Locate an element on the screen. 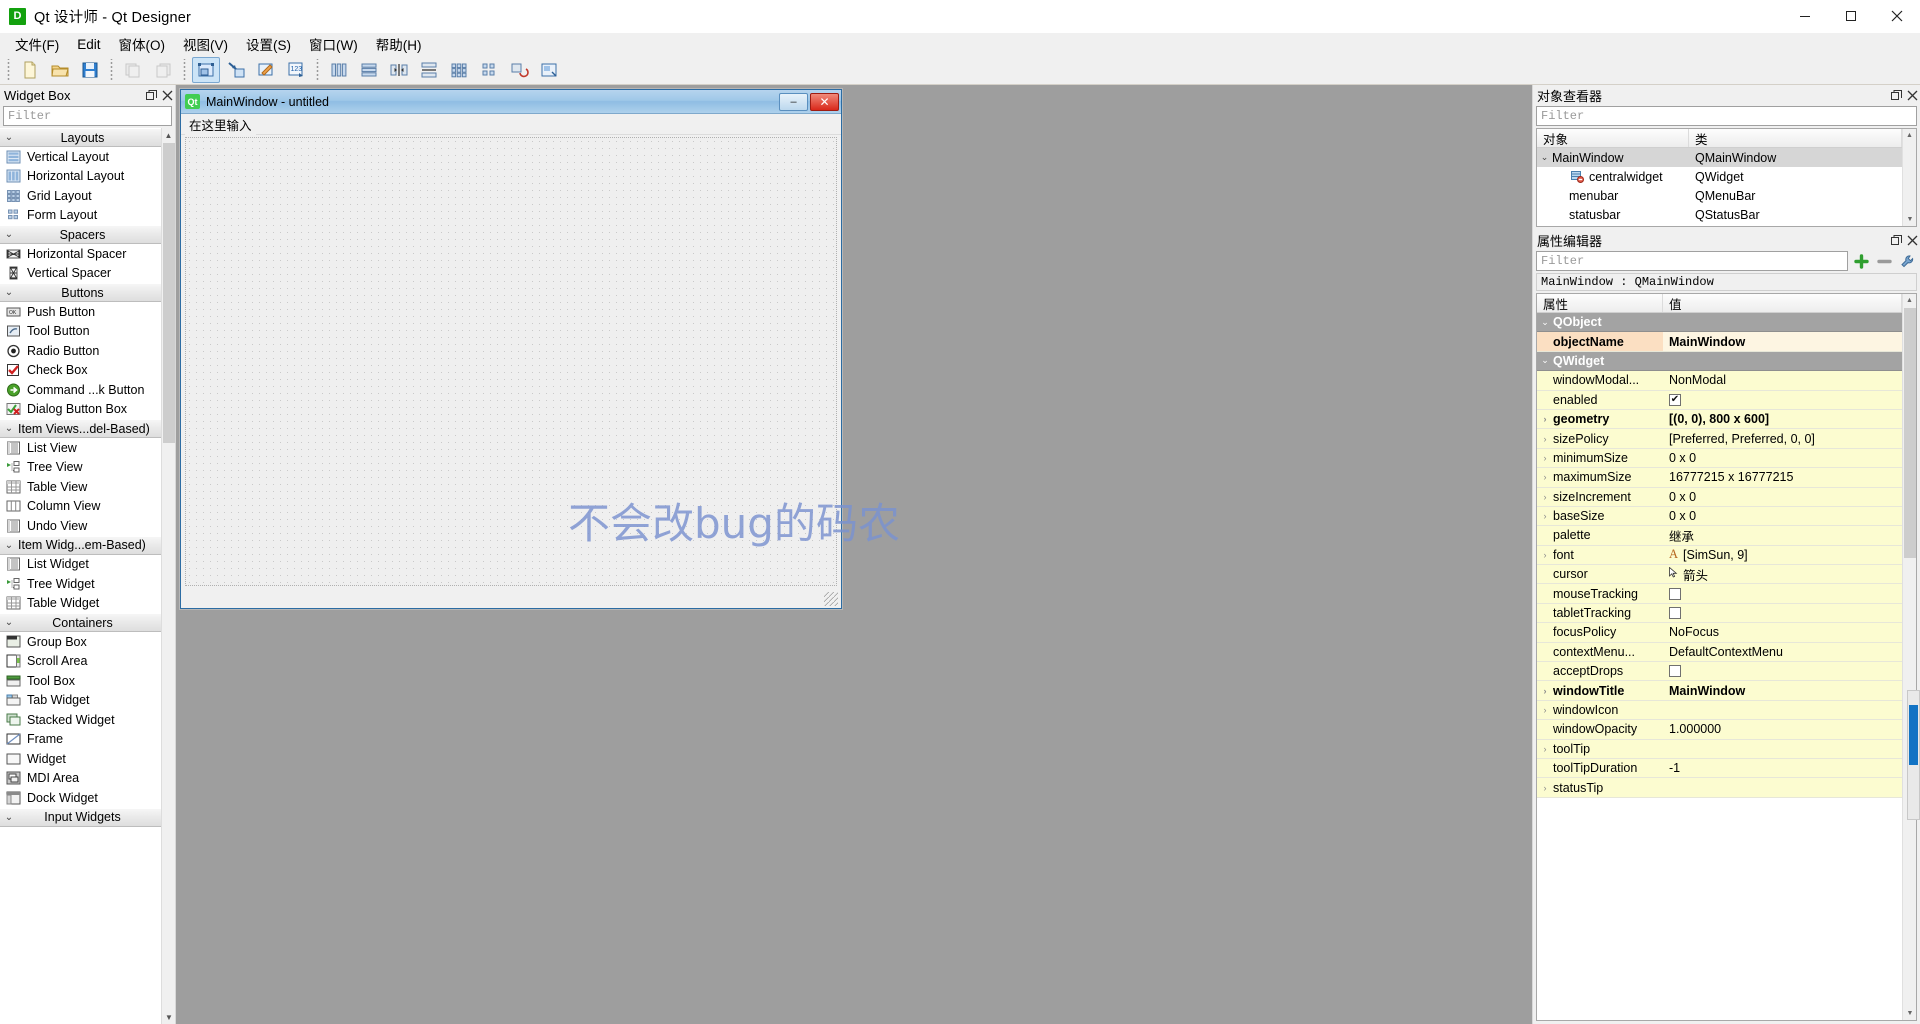 The height and width of the screenshot is (1024, 1920). form-menu-typehere: 在这里输入 is located at coordinates (220, 124).